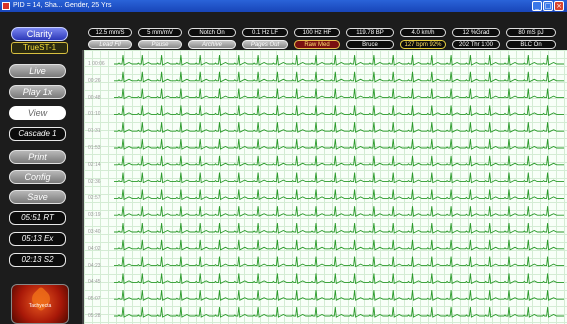 The image size is (567, 324). What do you see at coordinates (531, 32) in the screenshot?
I see `pj-setting: 80 mS pJ` at bounding box center [531, 32].